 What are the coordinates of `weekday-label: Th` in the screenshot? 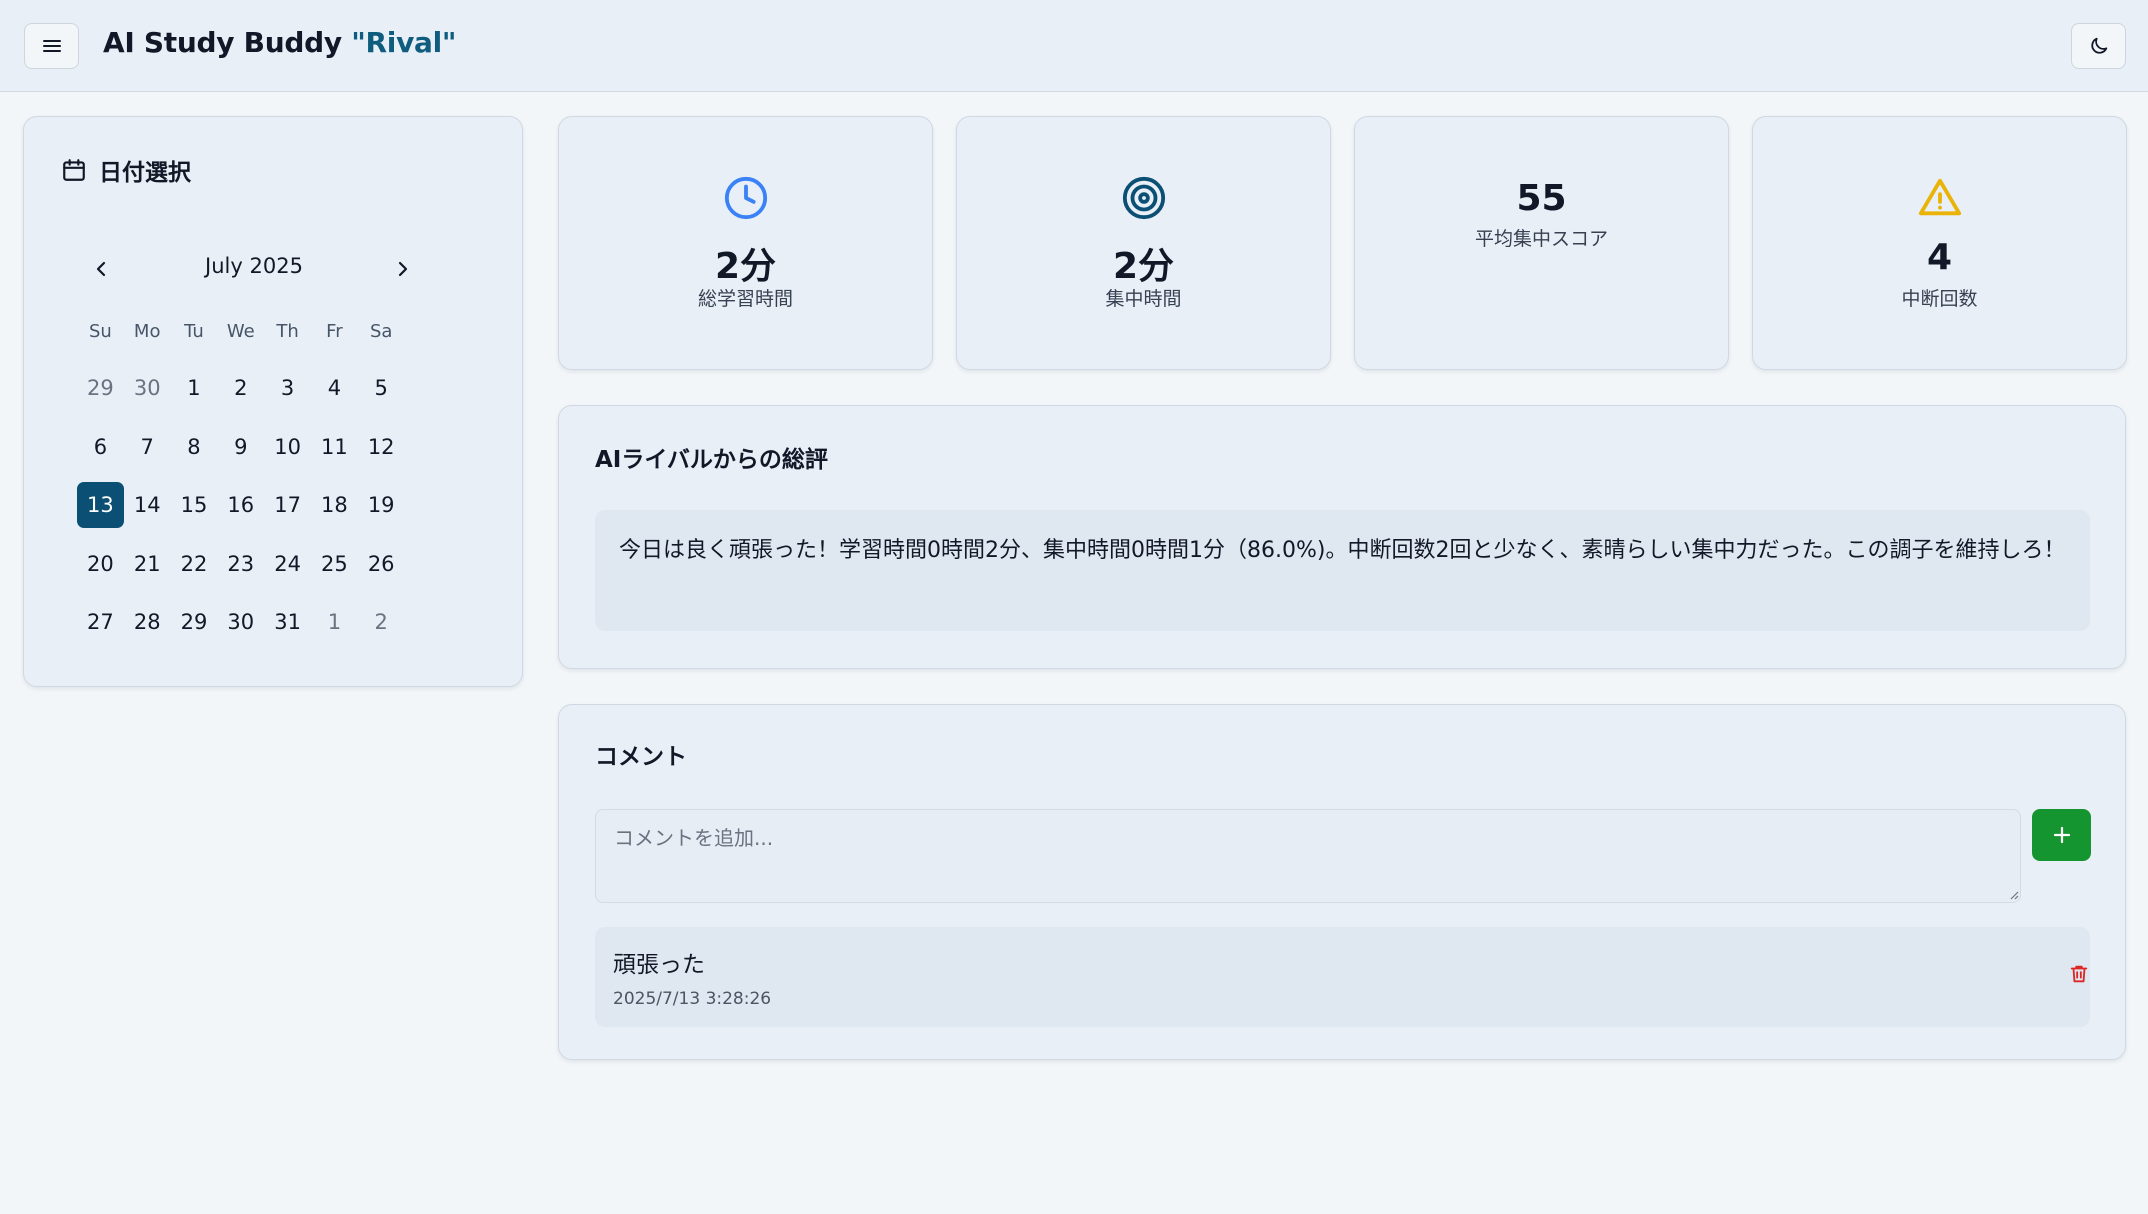 It's located at (287, 331).